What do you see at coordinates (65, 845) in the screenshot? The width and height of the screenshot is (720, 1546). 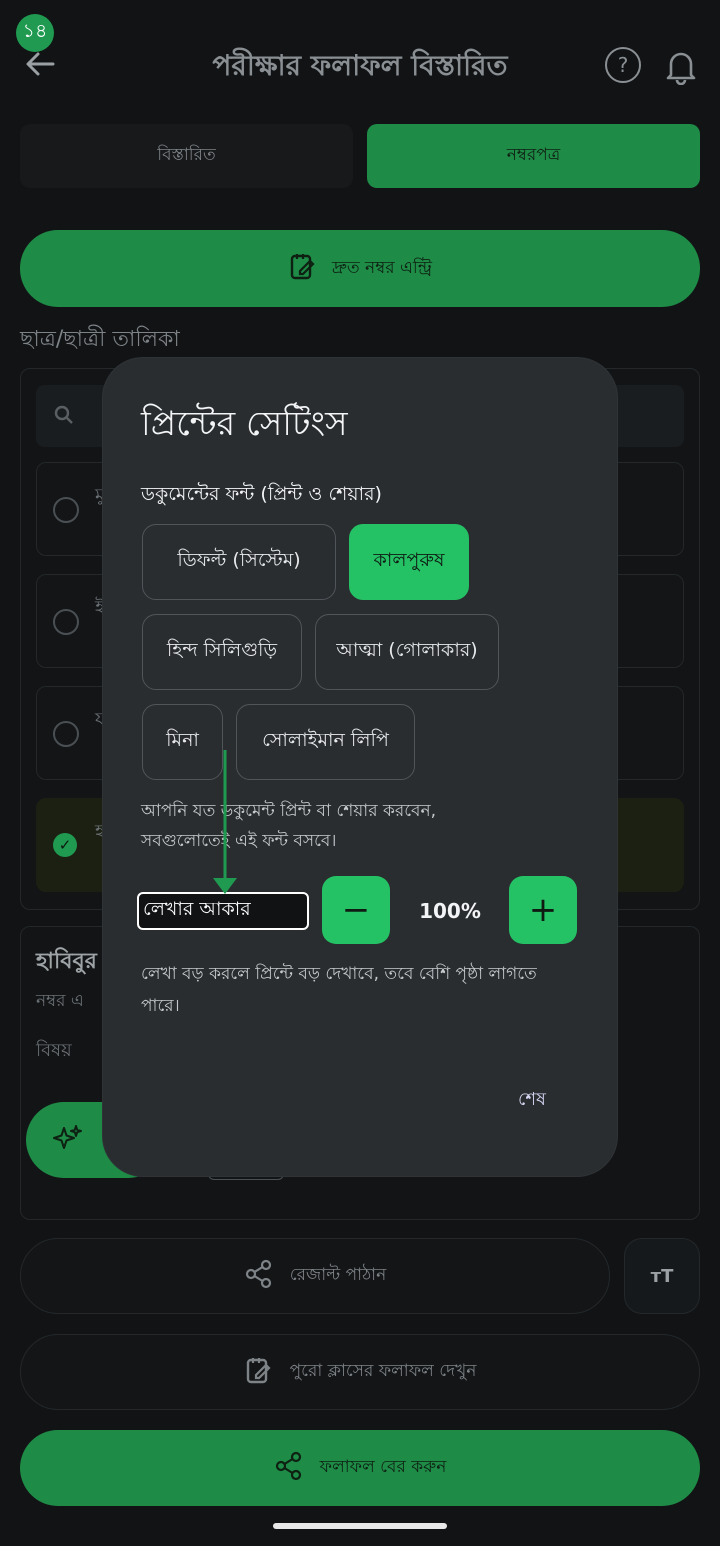 I see `check-icon: ✓` at bounding box center [65, 845].